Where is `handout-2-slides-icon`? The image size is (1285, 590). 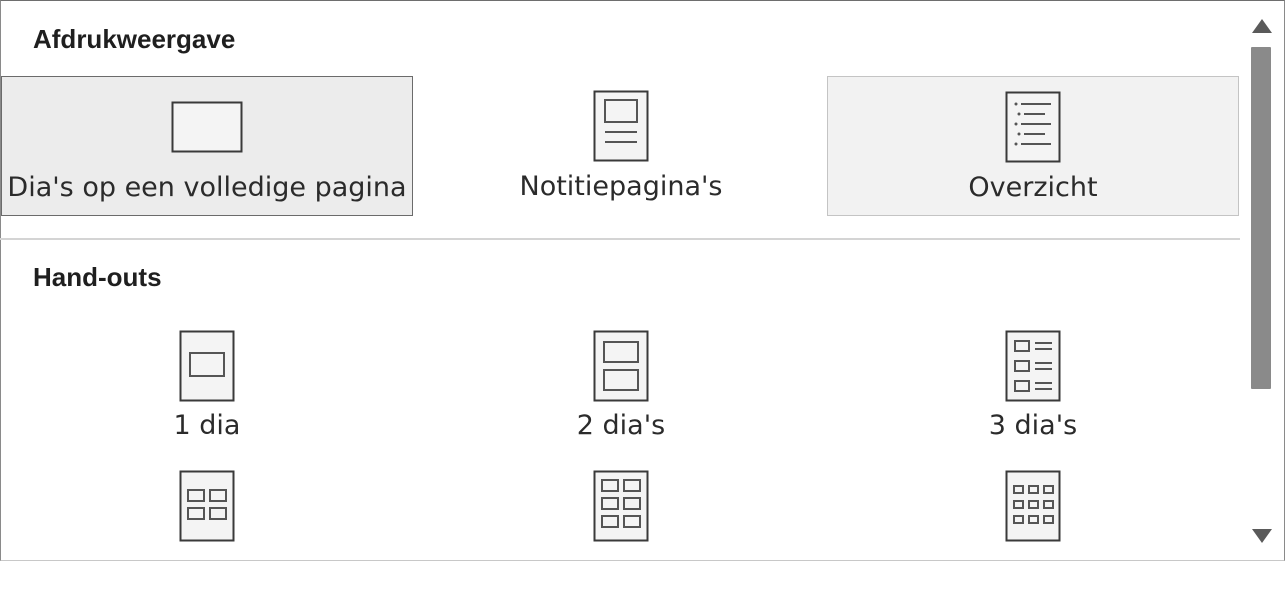
handout-2-slides-icon is located at coordinates (621, 368).